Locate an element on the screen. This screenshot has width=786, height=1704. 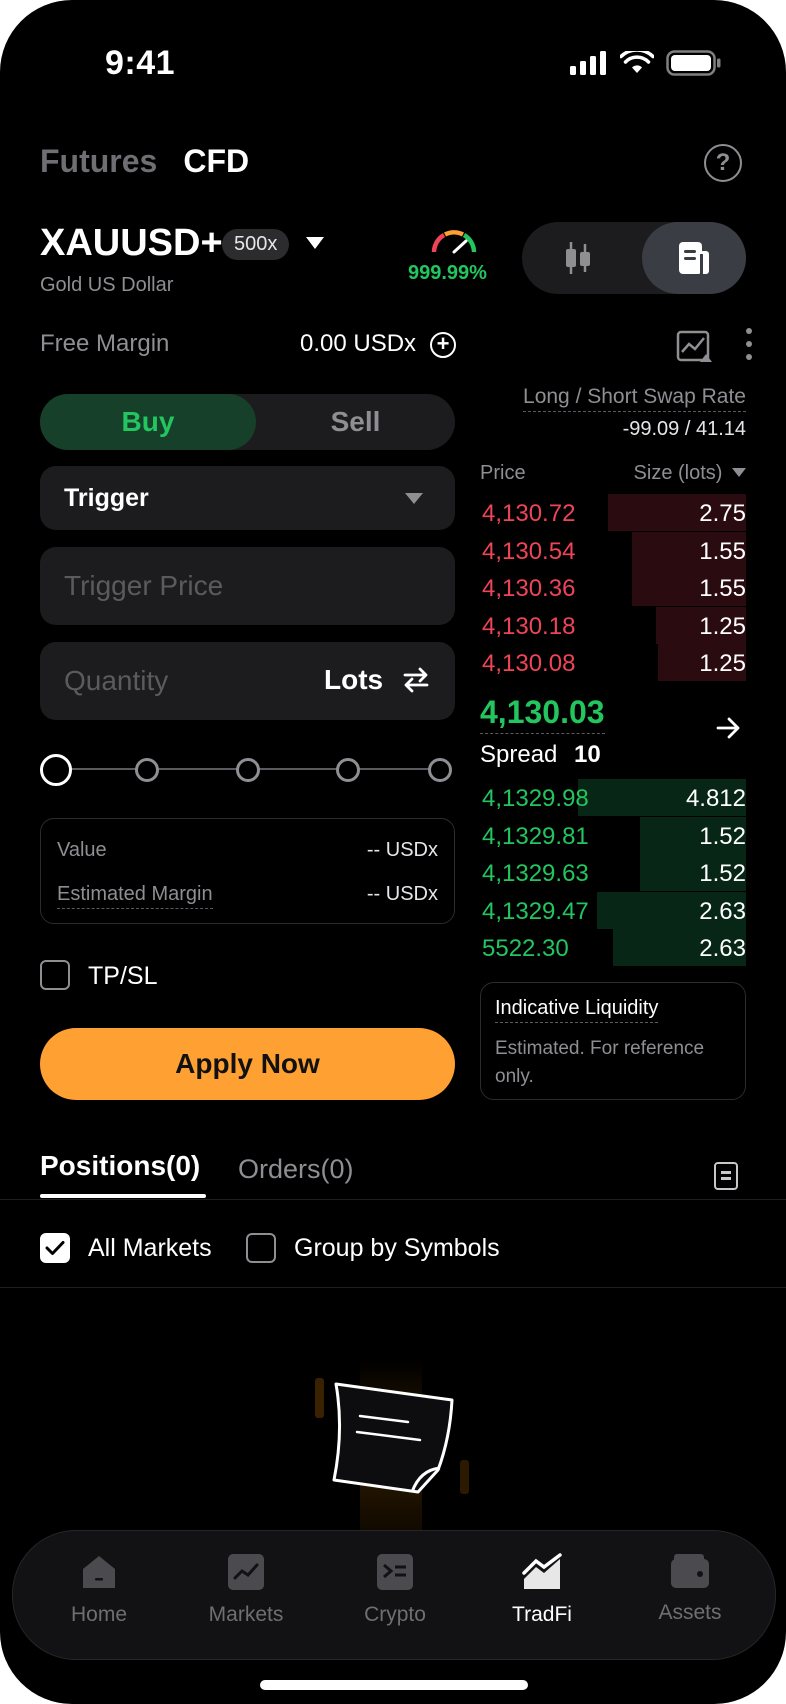
group-by-symbols-label: Group by Symbols is located at coordinates (397, 1248).